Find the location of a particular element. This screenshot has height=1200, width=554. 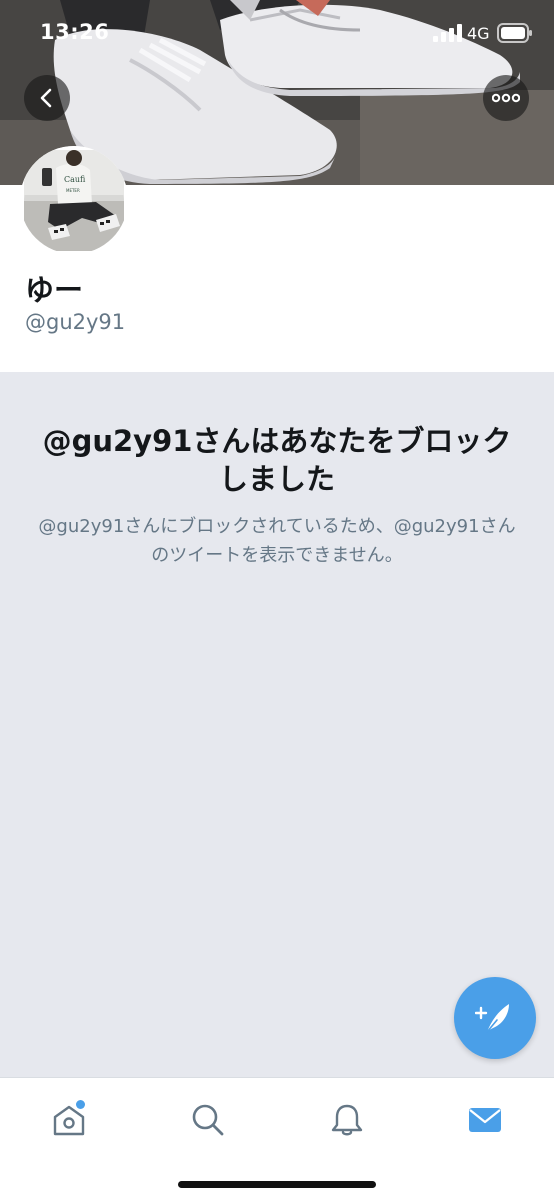

more-dots-icon is located at coordinates (506, 98).